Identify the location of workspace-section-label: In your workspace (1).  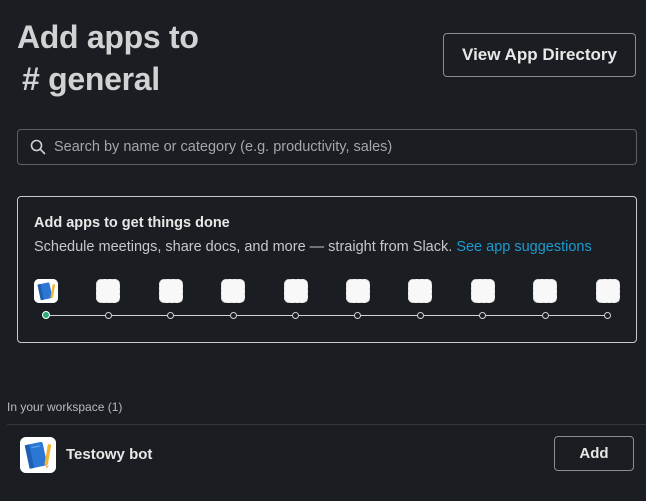
(65, 407).